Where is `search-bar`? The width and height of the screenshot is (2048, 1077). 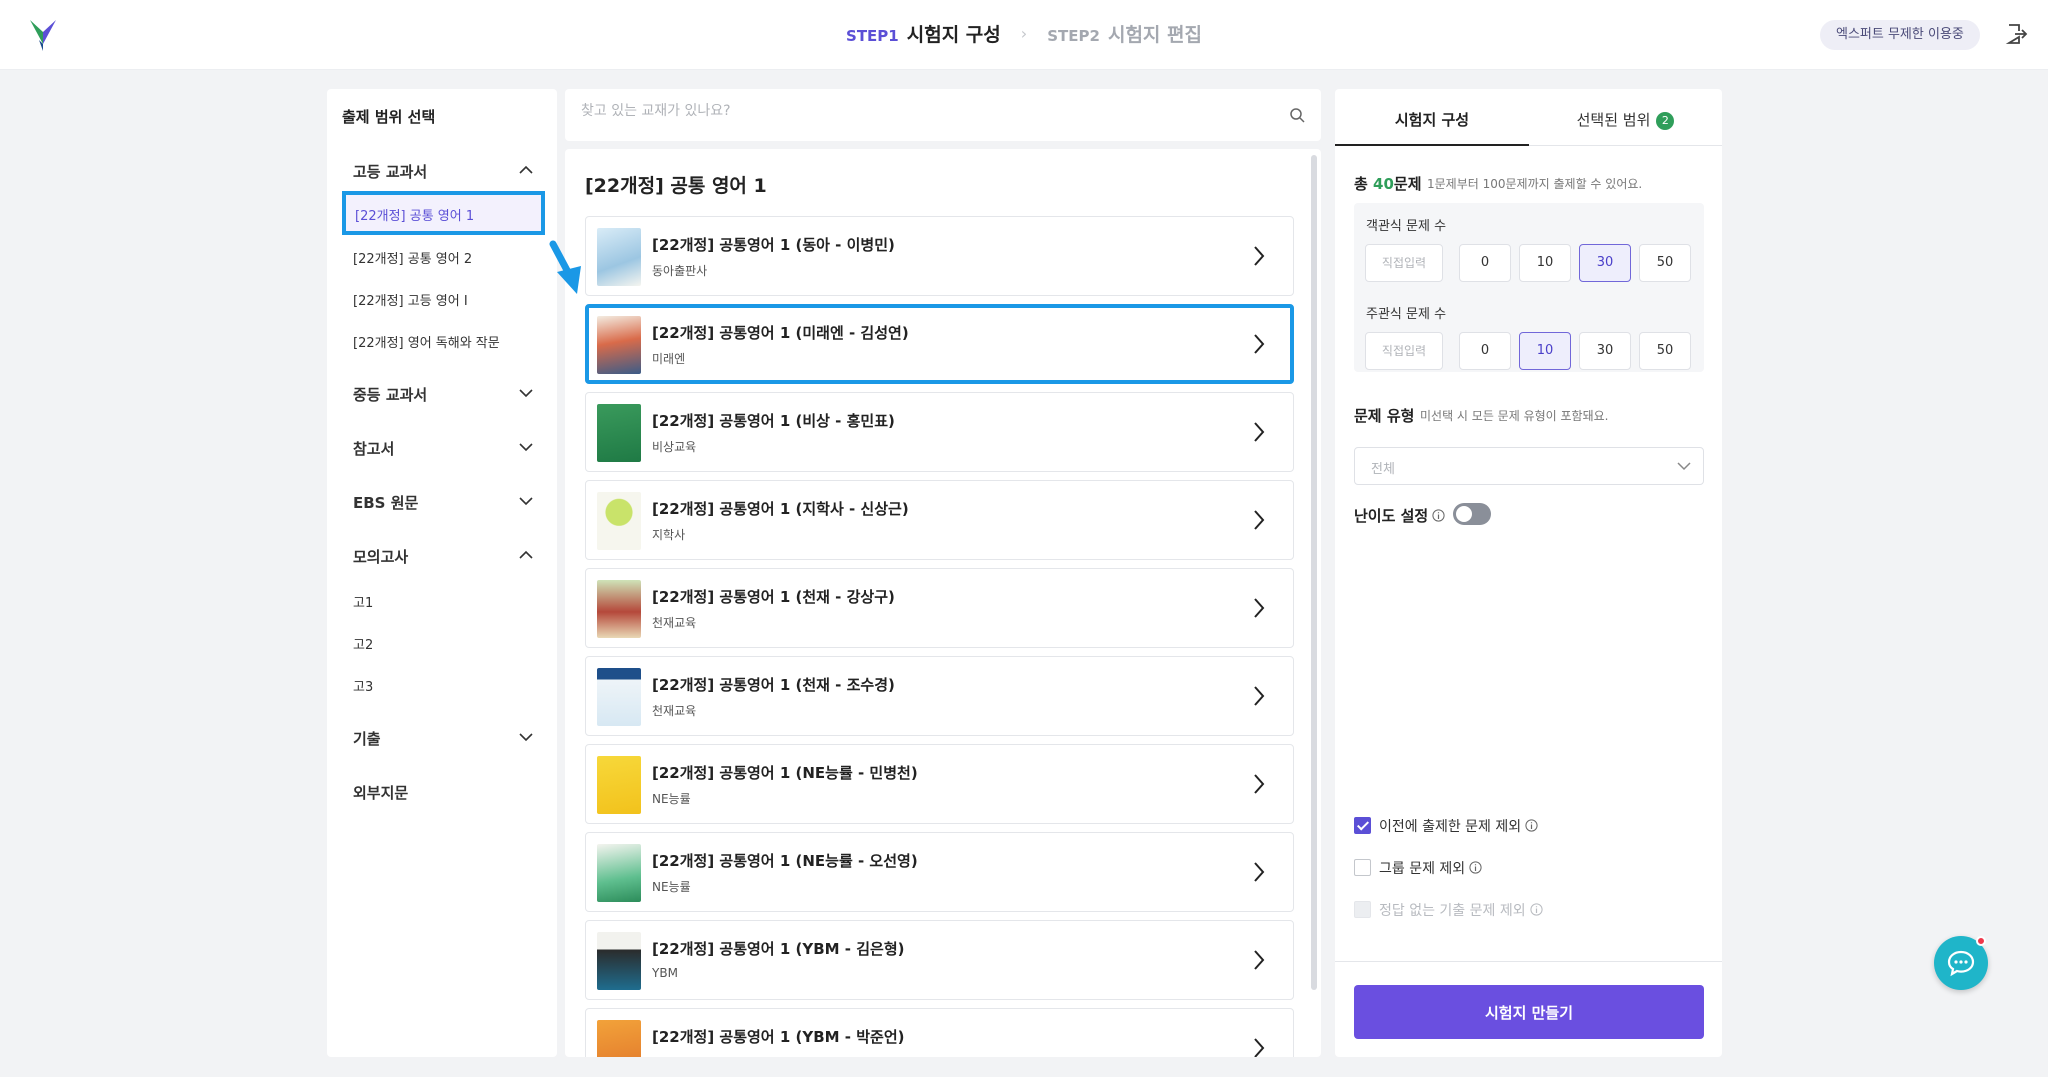
search-bar is located at coordinates (943, 115).